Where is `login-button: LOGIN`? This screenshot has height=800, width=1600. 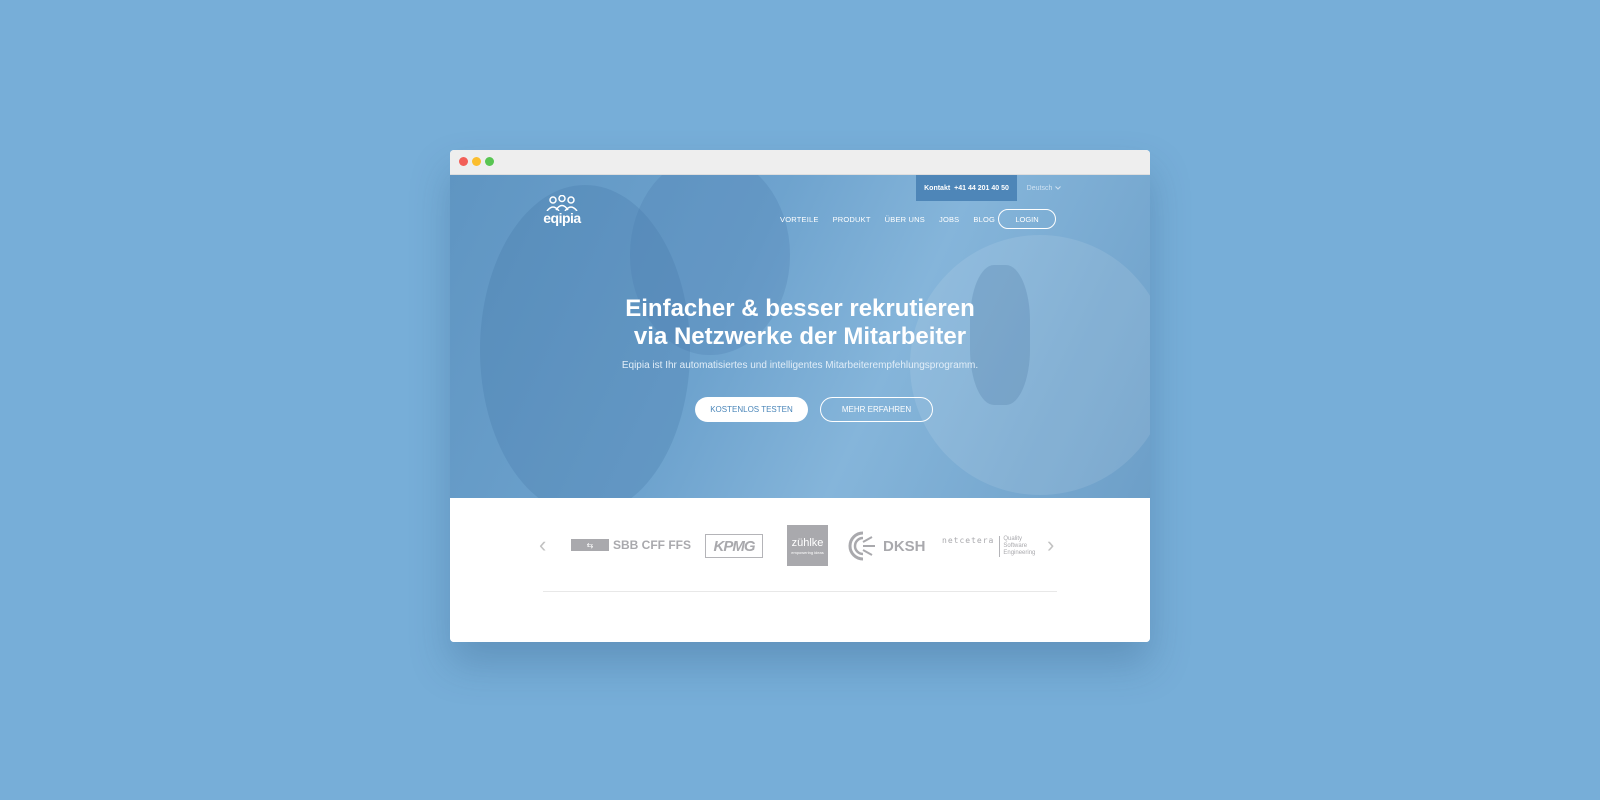 login-button: LOGIN is located at coordinates (1027, 219).